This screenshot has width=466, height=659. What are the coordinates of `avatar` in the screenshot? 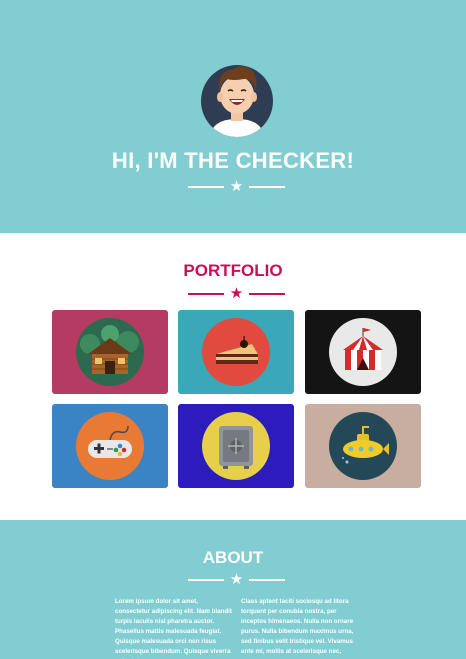 It's located at (237, 101).